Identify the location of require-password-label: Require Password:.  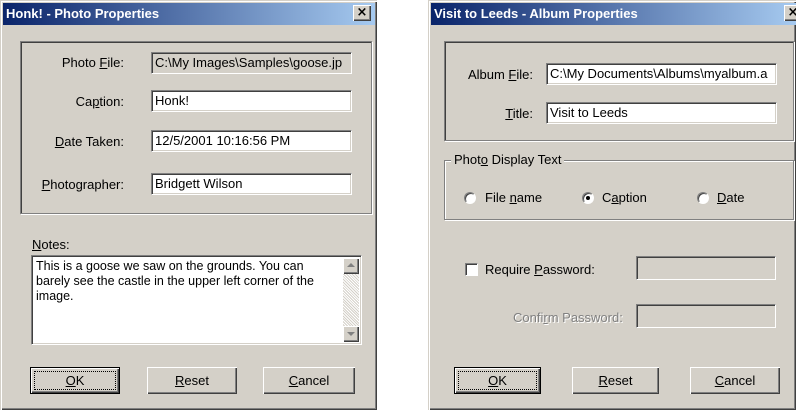
(540, 269).